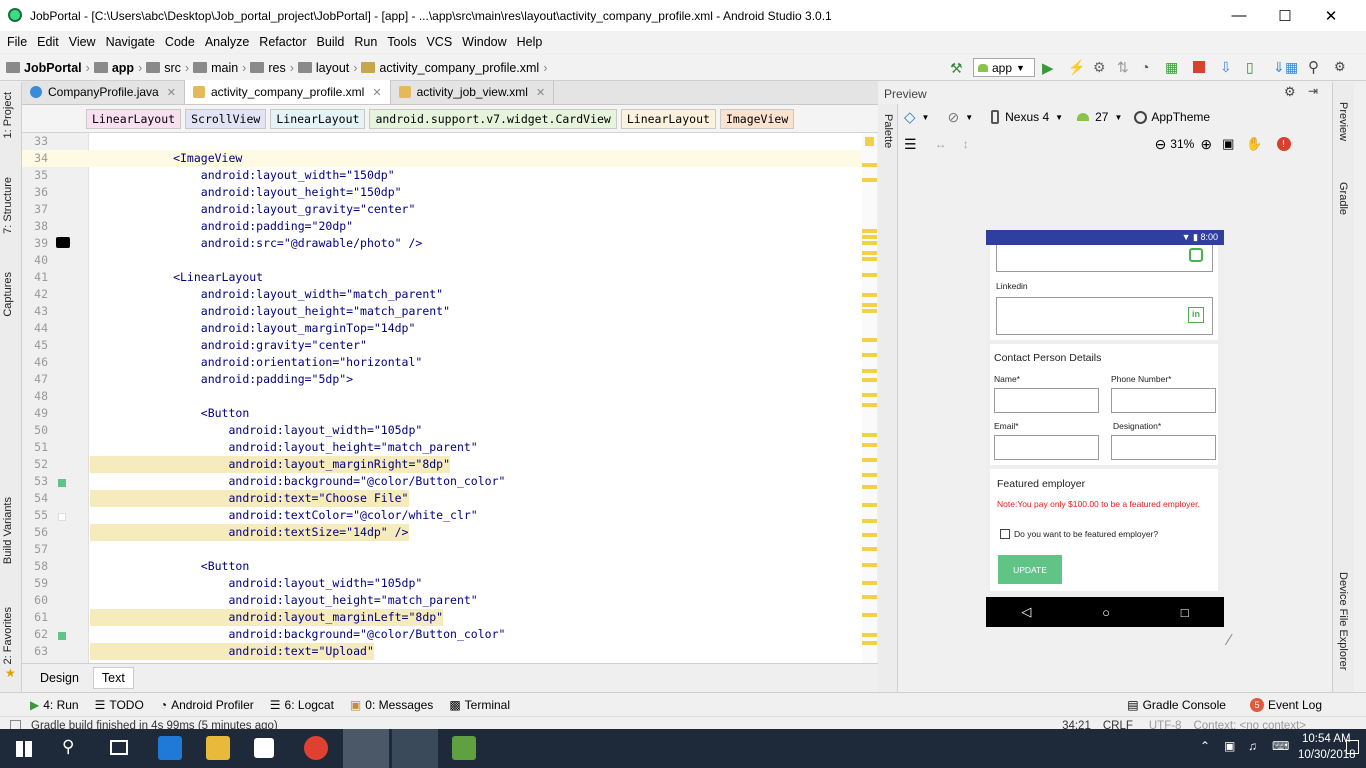  Describe the element at coordinates (1199, 67) in the screenshot. I see `stop-icon` at that location.